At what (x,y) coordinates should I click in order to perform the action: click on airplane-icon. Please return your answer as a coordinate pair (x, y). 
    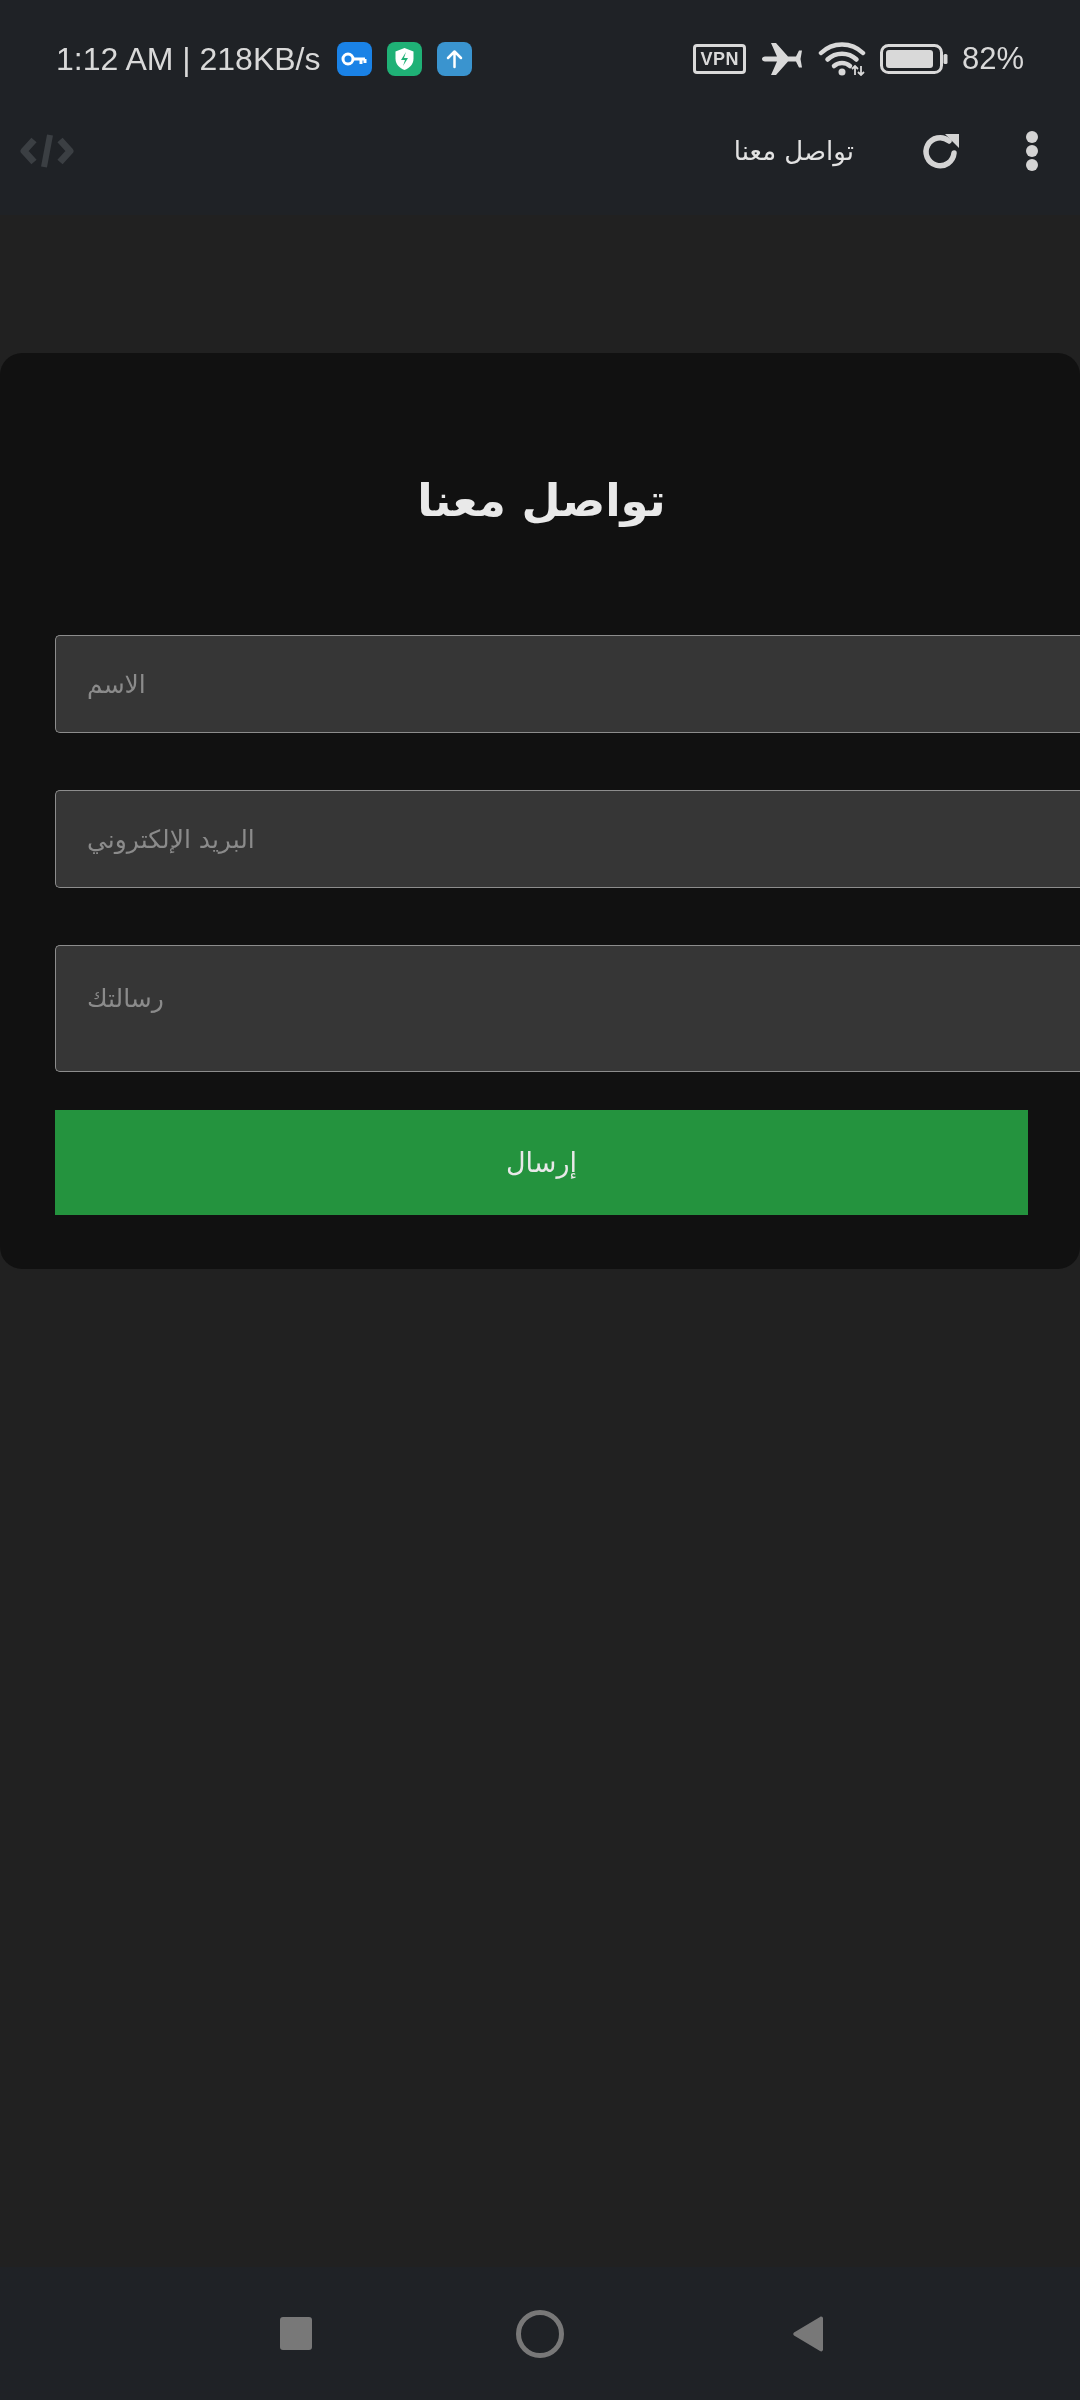
    Looking at the image, I should click on (781, 59).